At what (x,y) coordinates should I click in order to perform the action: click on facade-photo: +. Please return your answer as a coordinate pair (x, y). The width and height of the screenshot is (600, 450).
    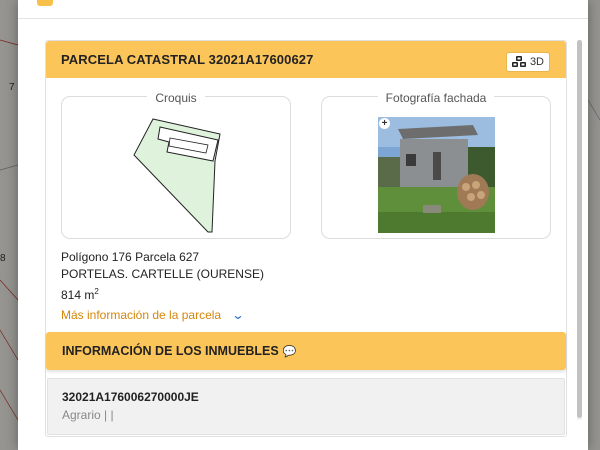
    Looking at the image, I should click on (436, 175).